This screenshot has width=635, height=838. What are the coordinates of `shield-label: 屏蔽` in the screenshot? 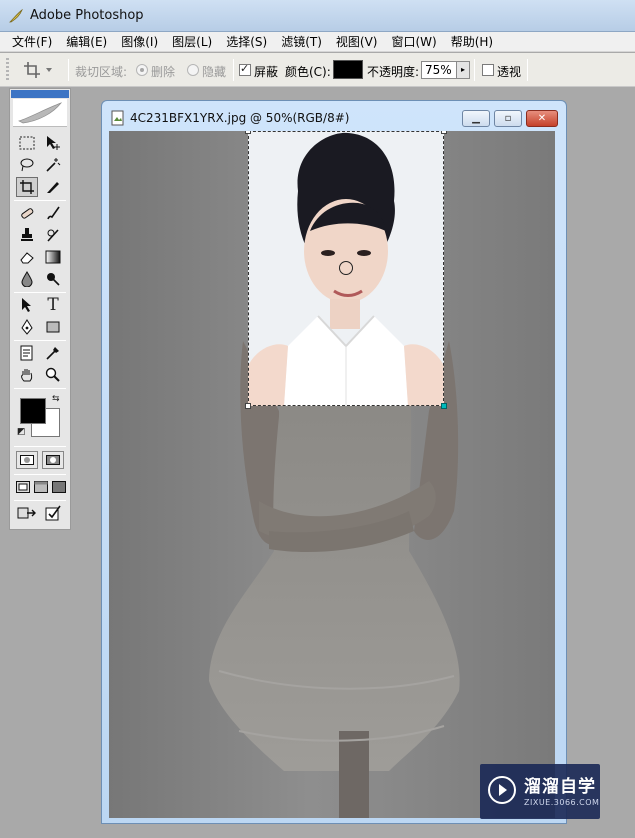 It's located at (266, 72).